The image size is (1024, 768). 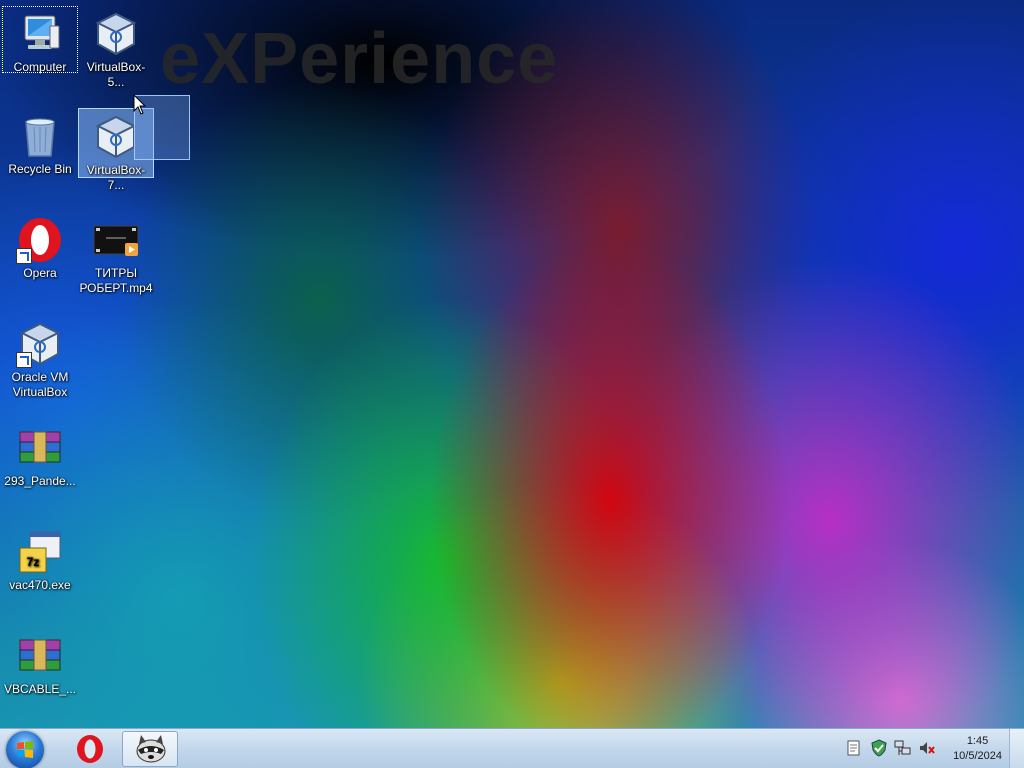 What do you see at coordinates (40, 34) in the screenshot?
I see `computer-icon` at bounding box center [40, 34].